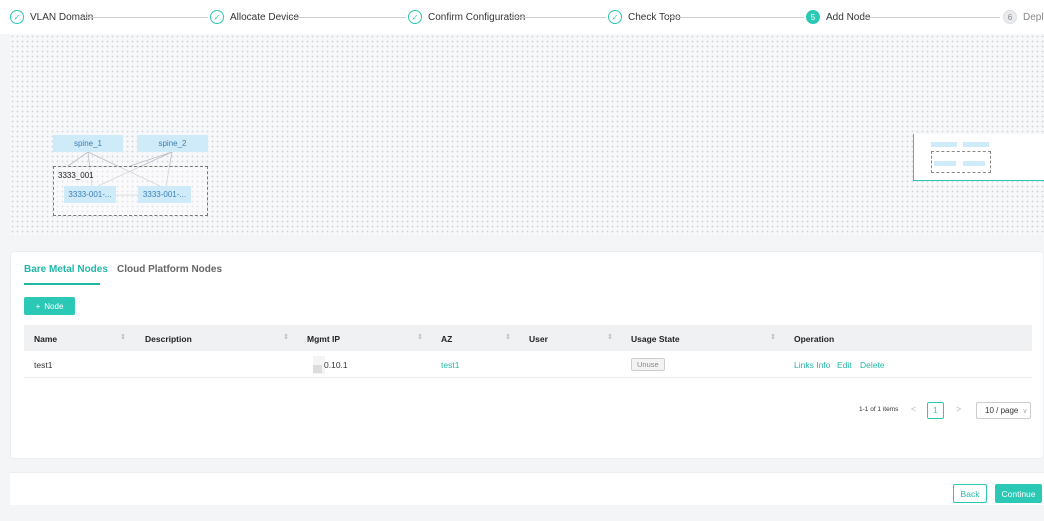 The height and width of the screenshot is (521, 1044). What do you see at coordinates (172, 143) in the screenshot?
I see `spine-node: spine_2` at bounding box center [172, 143].